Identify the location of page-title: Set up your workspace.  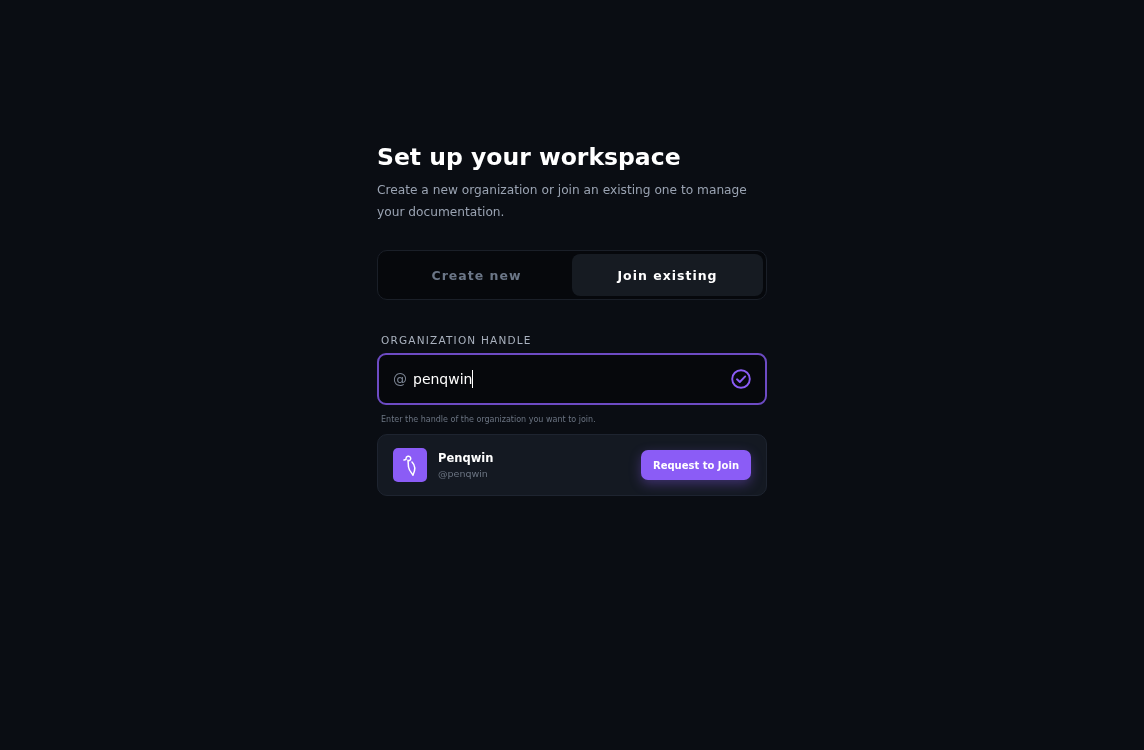
(529, 157).